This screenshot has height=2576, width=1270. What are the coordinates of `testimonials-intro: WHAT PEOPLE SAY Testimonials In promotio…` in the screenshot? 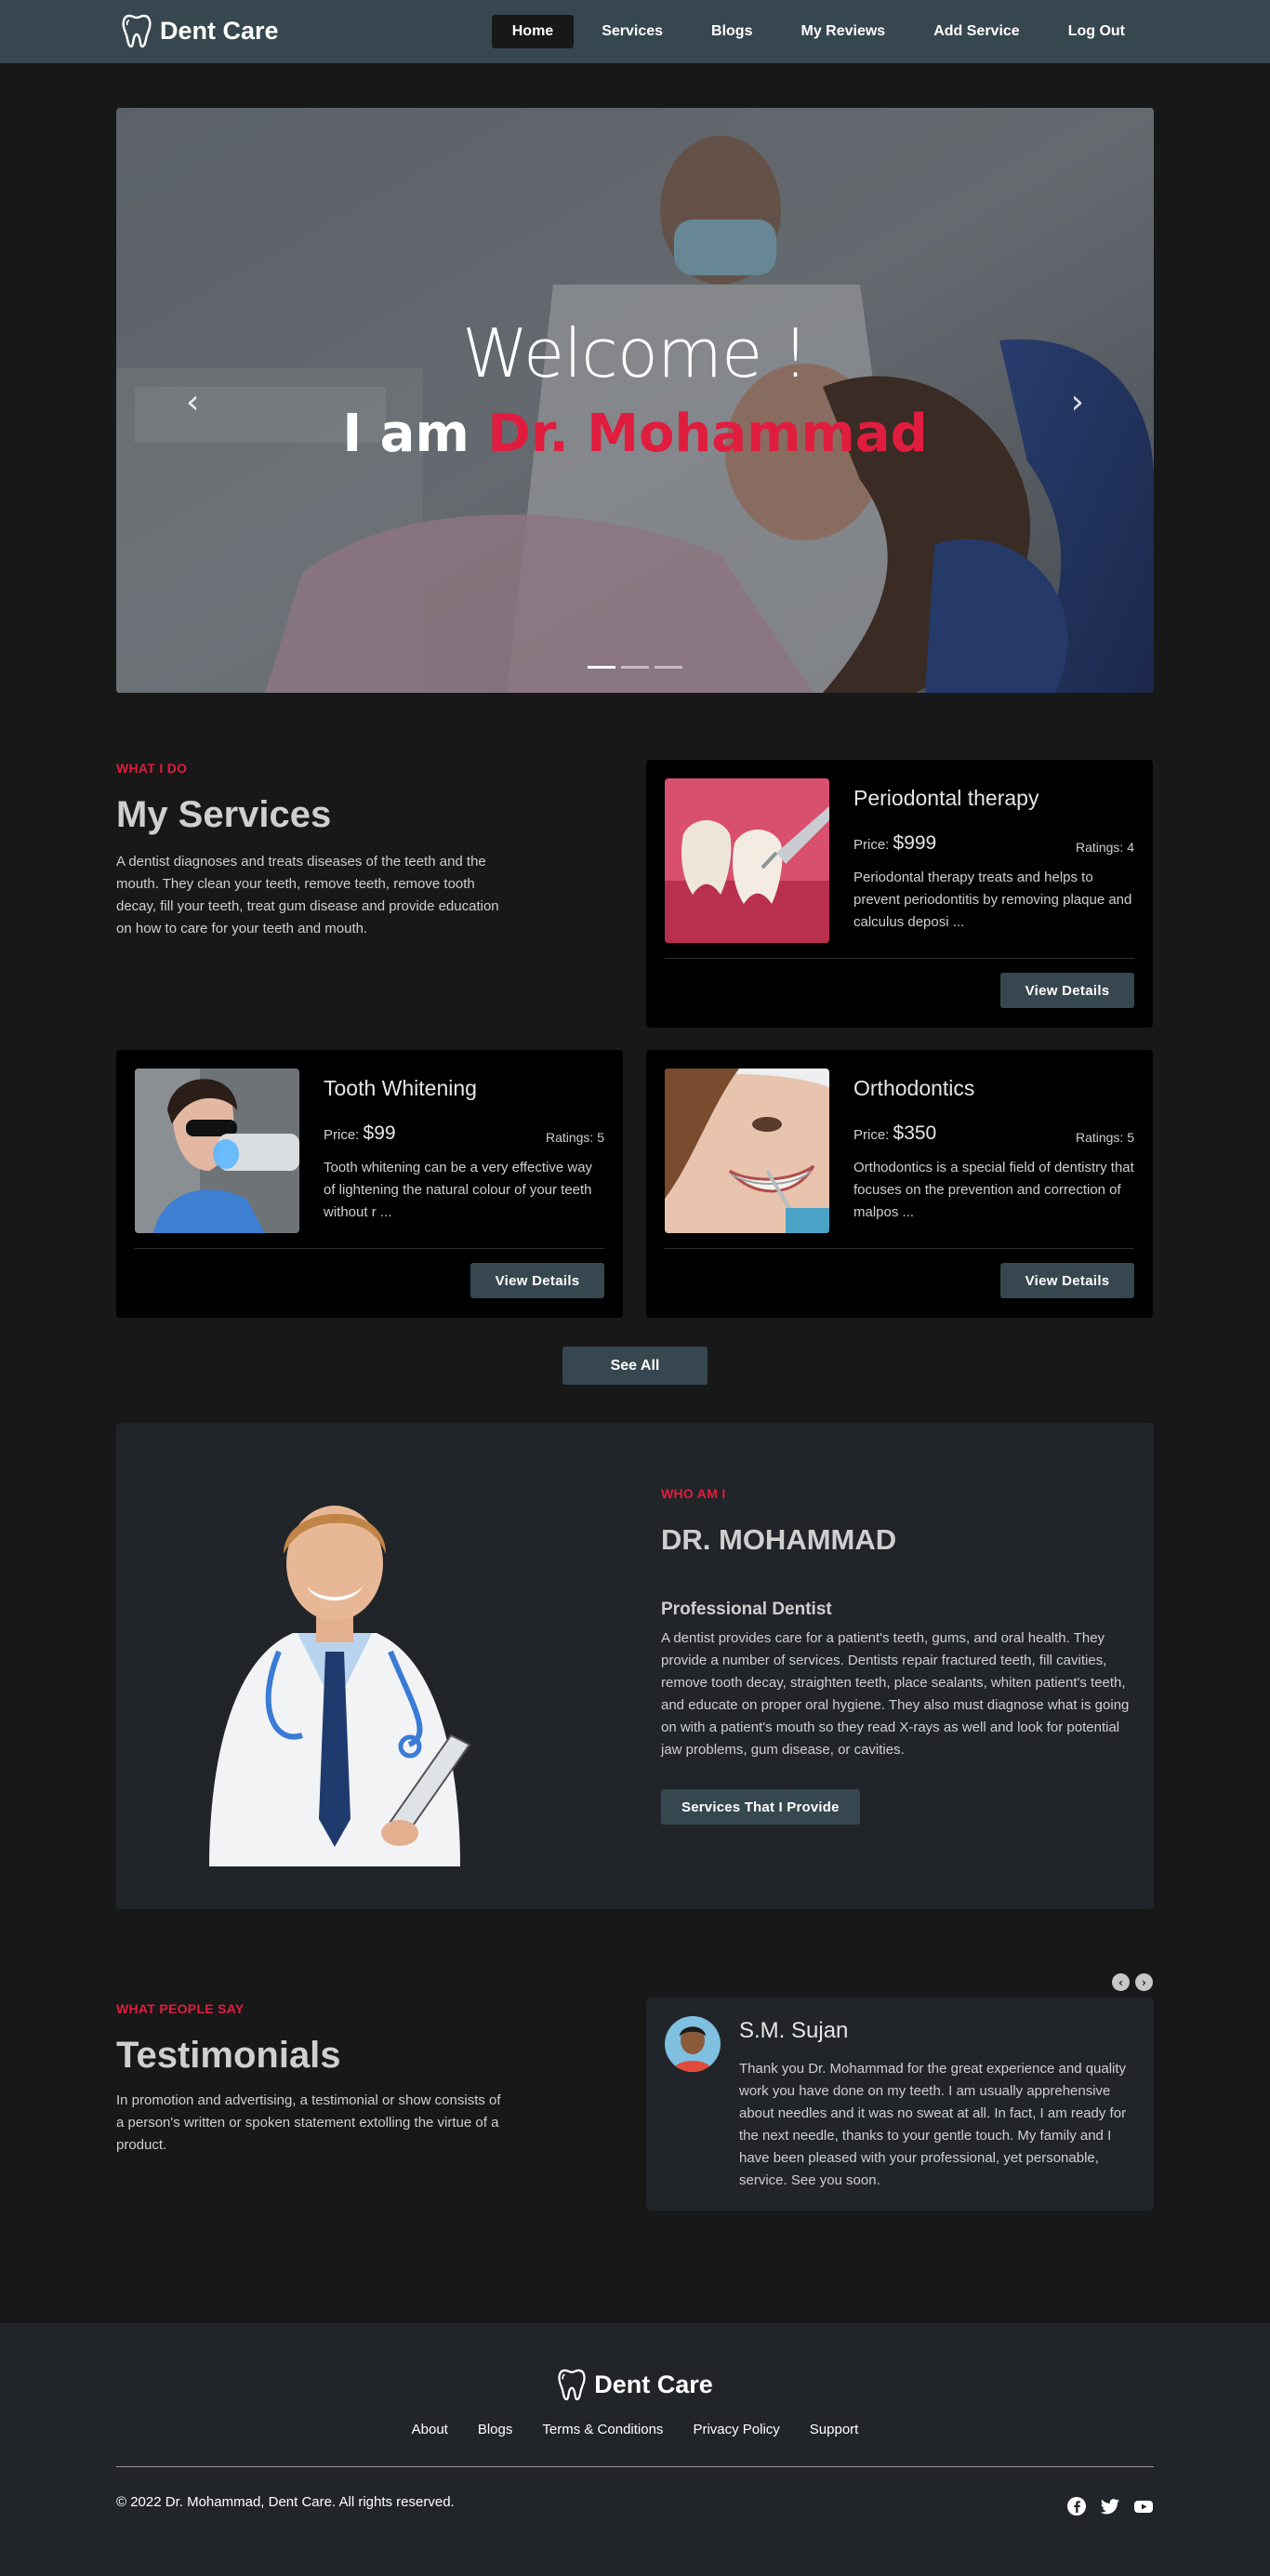 It's located at (311, 2079).